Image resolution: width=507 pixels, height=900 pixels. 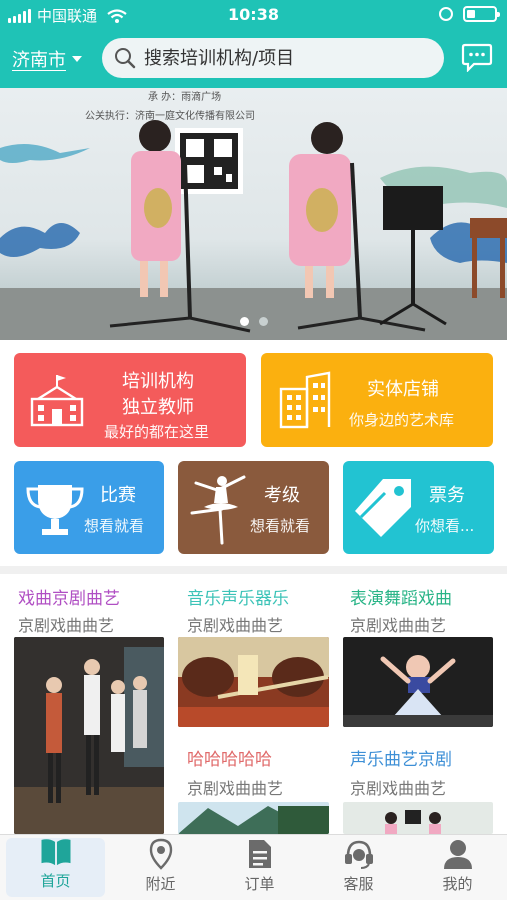 I want to click on carousel-indicators, so click(x=253, y=321).